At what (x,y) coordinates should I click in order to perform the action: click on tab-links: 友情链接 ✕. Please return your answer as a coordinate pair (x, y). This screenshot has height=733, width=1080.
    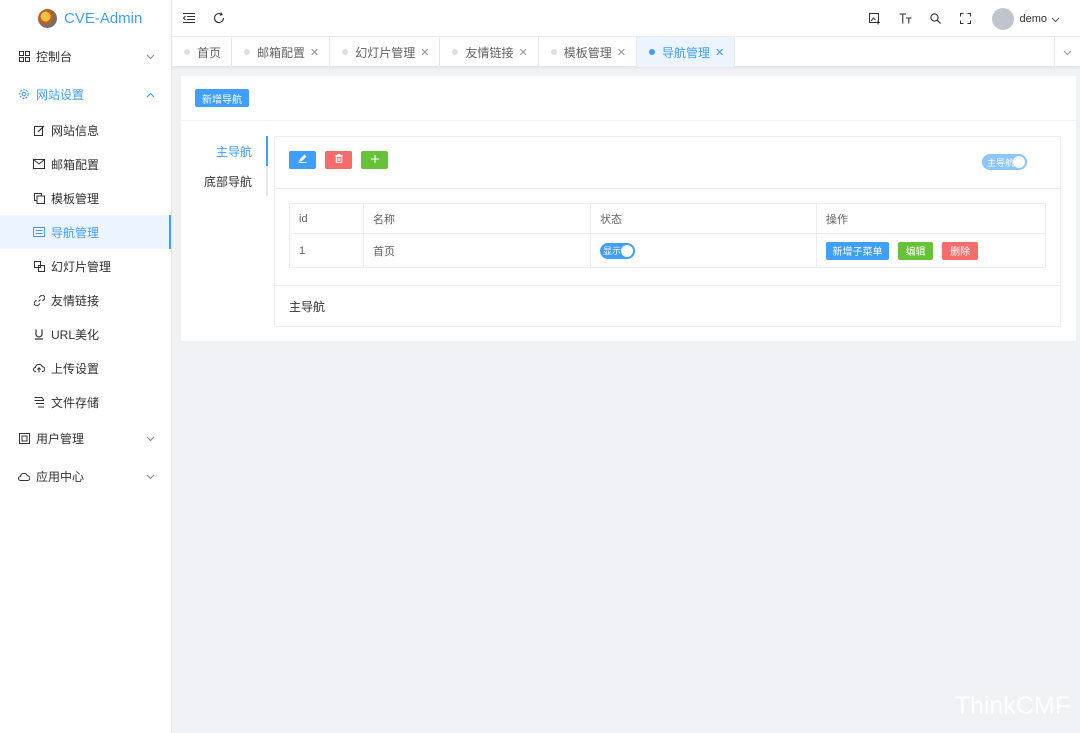
    Looking at the image, I should click on (489, 52).